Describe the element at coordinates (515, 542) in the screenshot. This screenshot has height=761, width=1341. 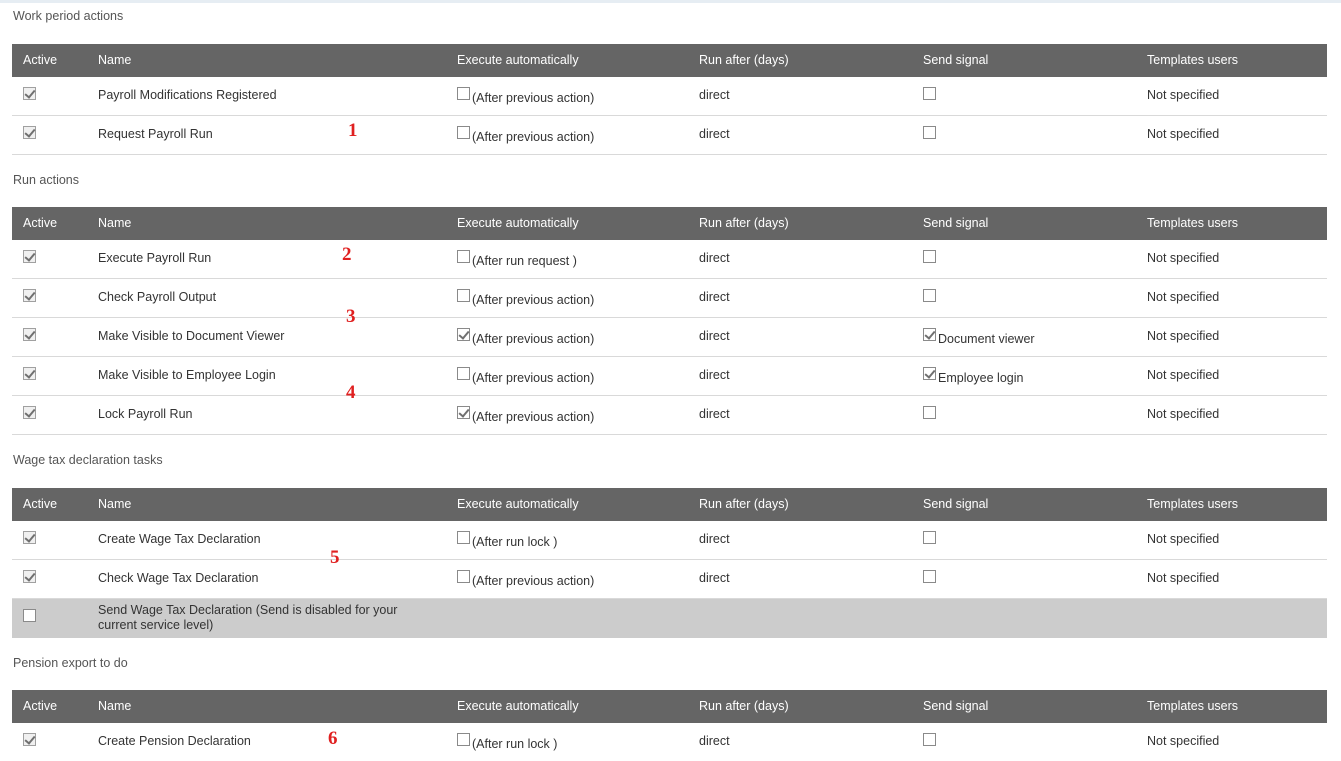
I see `exec-label: (After run lock )` at that location.